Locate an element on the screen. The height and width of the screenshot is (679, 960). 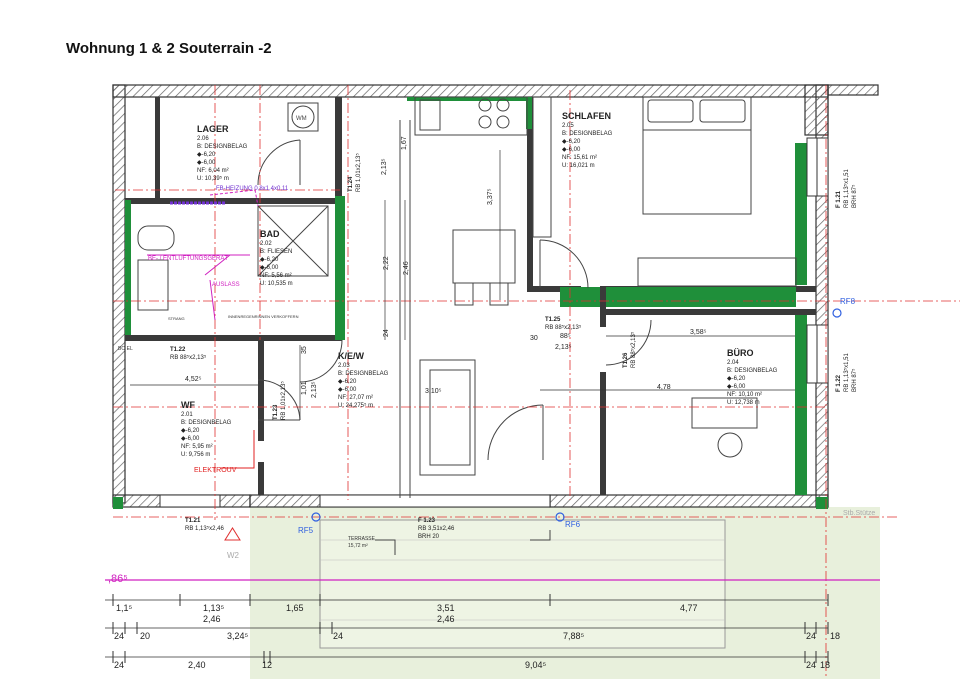
svg-text: 12 is located at coordinates (267, 665).